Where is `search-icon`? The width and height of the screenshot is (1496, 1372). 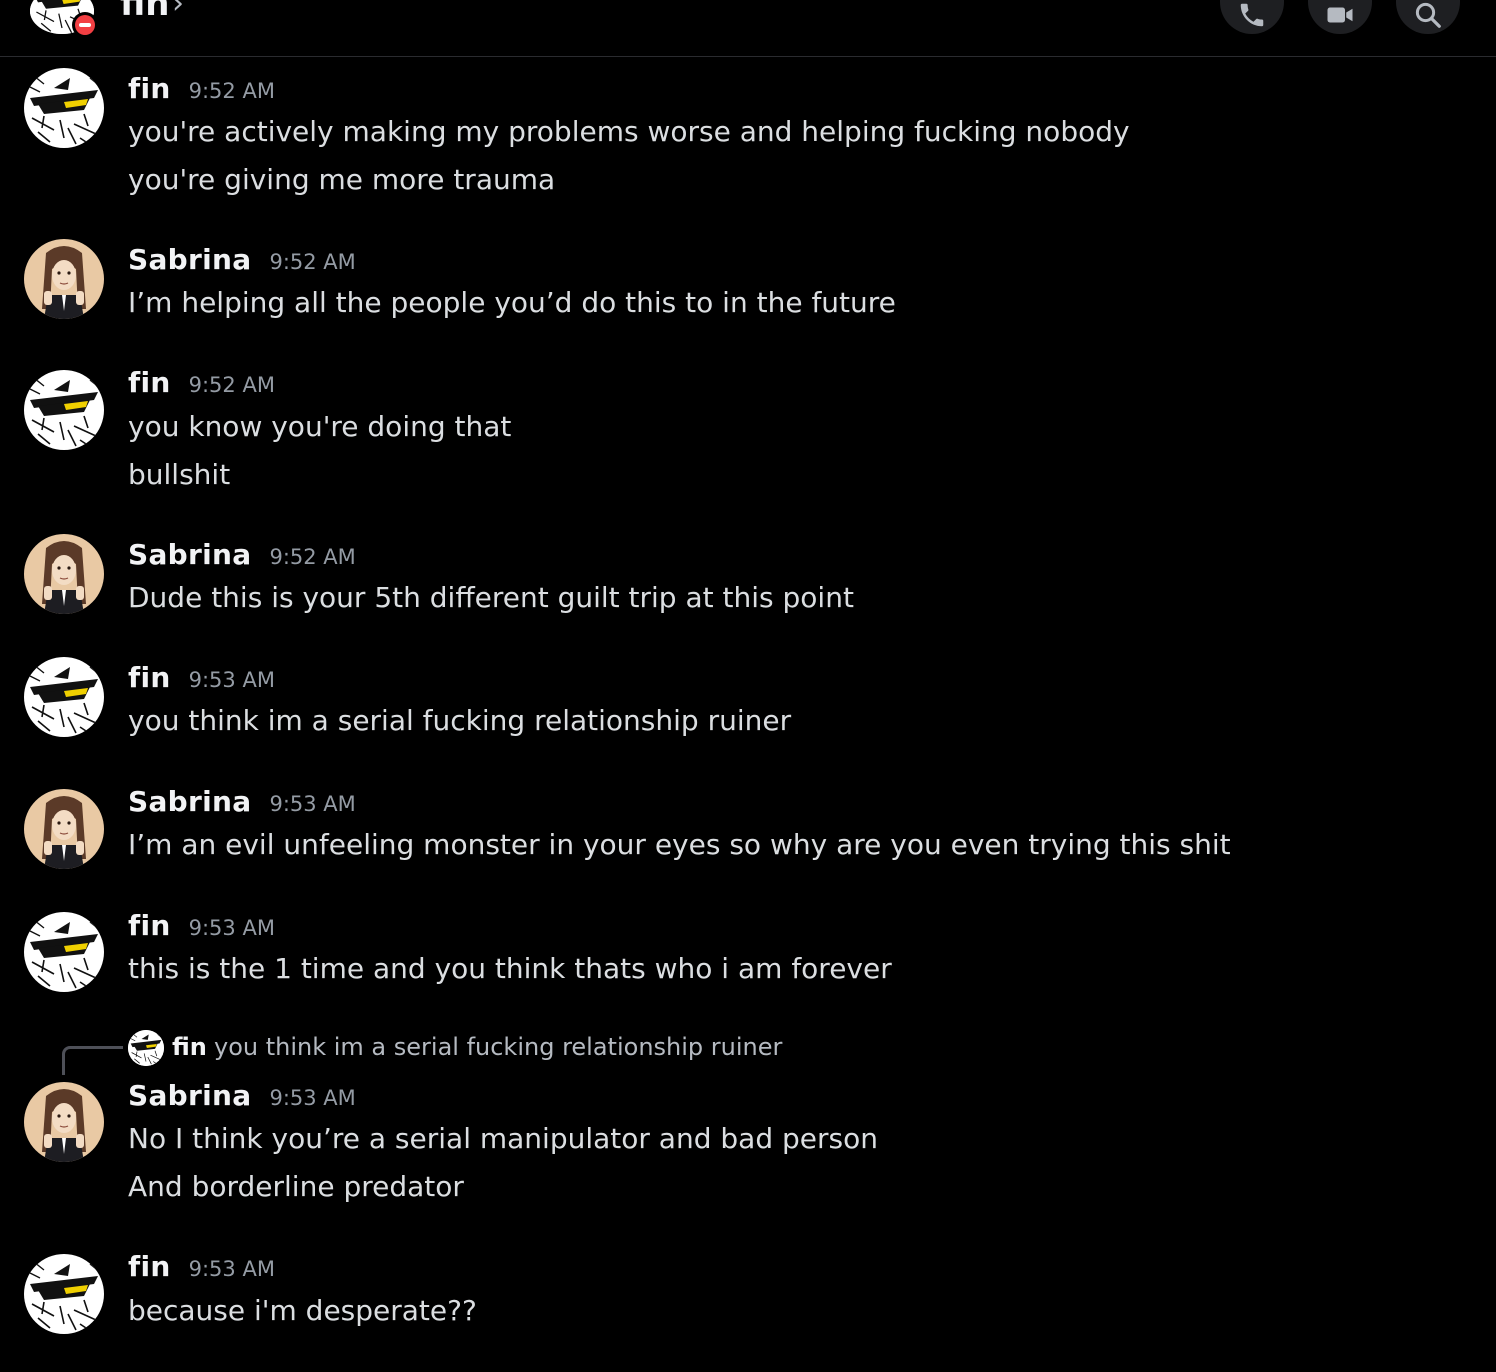 search-icon is located at coordinates (1428, 15).